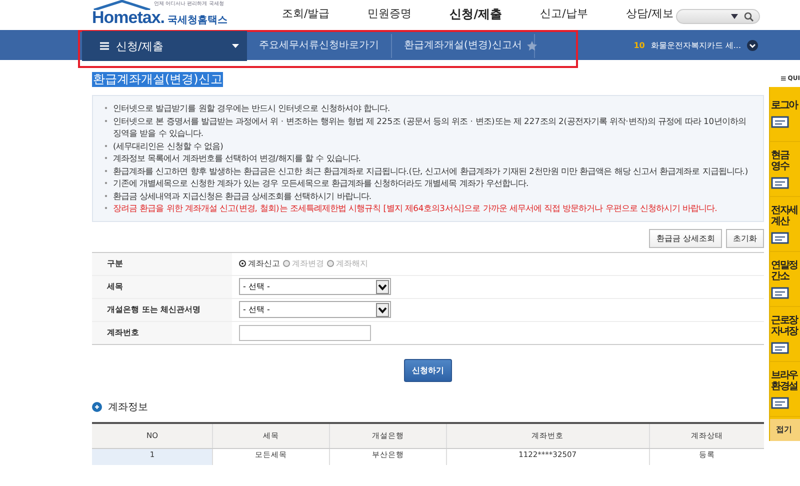 This screenshot has height=486, width=800. What do you see at coordinates (639, 45) in the screenshot?
I see `ticker-number: 10` at bounding box center [639, 45].